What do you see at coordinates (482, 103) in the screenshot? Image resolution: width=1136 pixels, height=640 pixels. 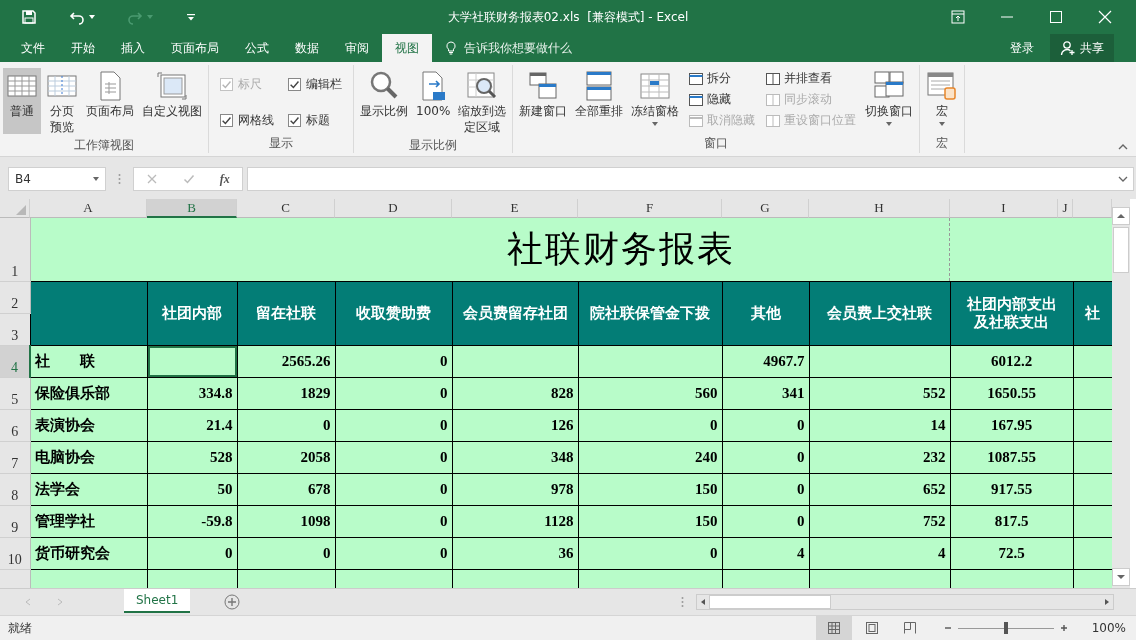 I see `zoom-button: 缩放到选定区域` at bounding box center [482, 103].